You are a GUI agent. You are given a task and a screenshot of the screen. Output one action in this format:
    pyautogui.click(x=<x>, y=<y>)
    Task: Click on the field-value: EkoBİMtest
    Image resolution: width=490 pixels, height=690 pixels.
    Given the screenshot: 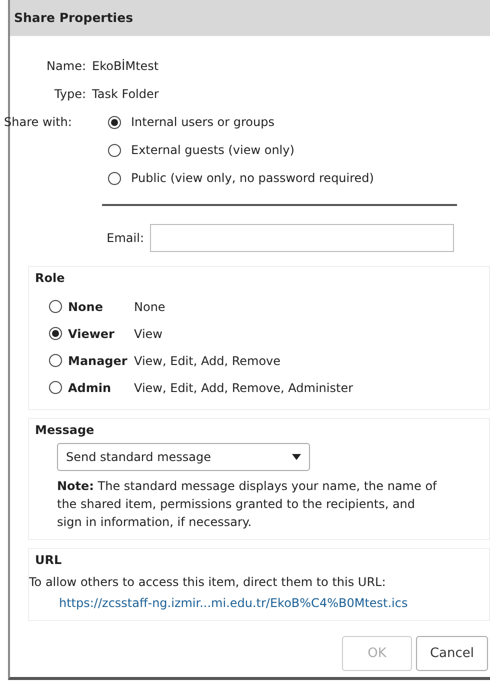 What is the action you would take?
    pyautogui.click(x=125, y=66)
    